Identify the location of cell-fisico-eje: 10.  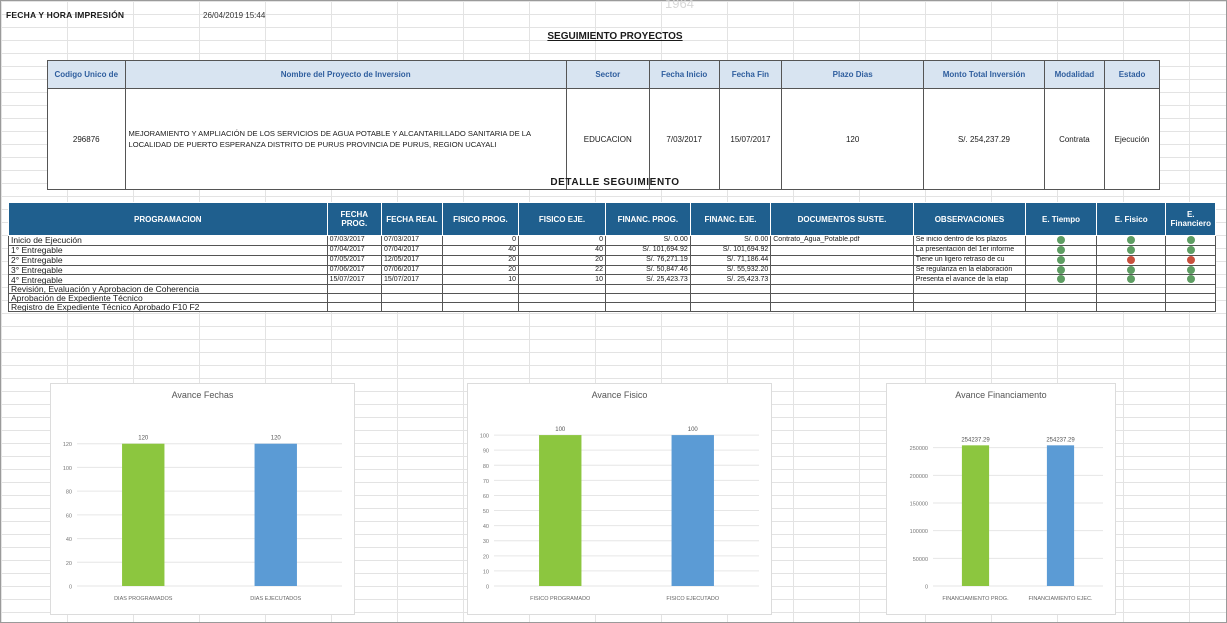
(561, 280).